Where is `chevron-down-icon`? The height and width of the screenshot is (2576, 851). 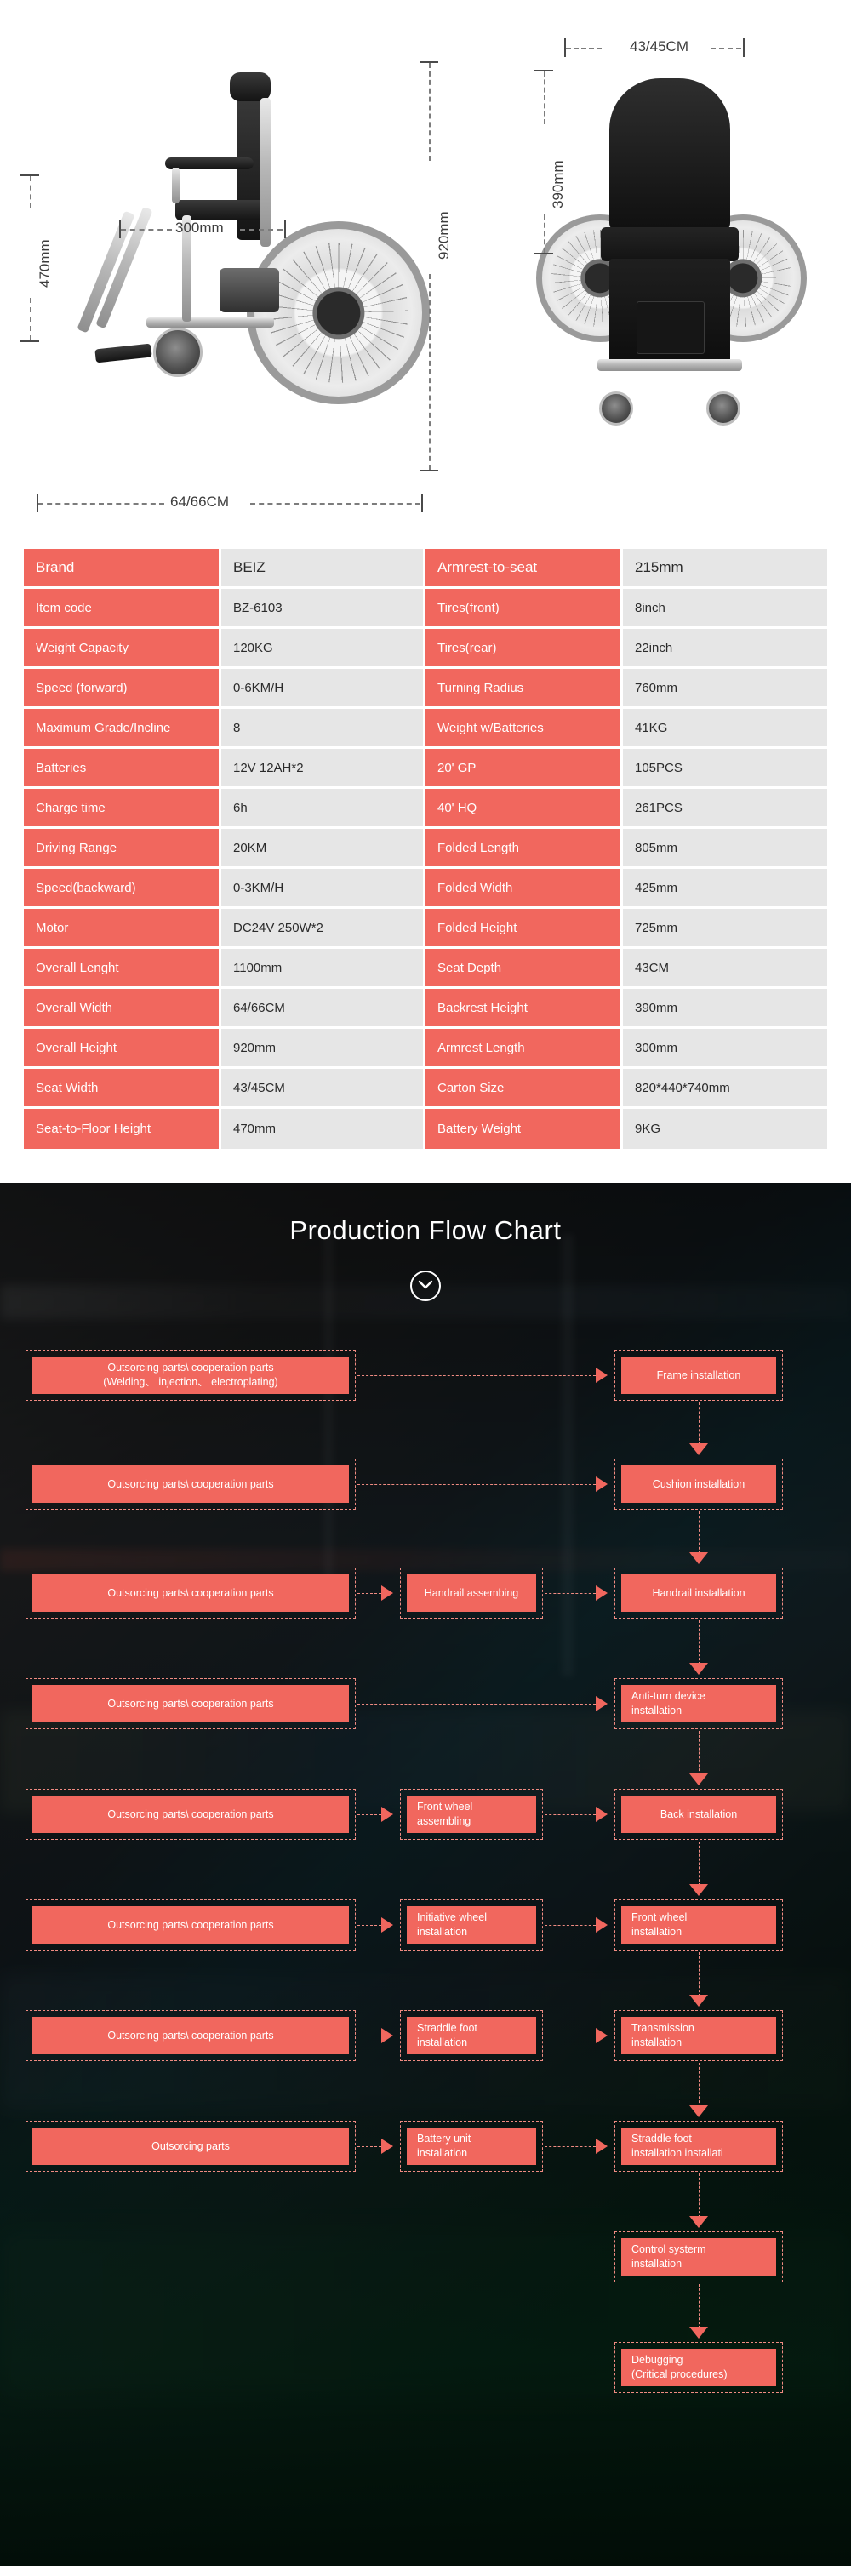 chevron-down-icon is located at coordinates (425, 1286).